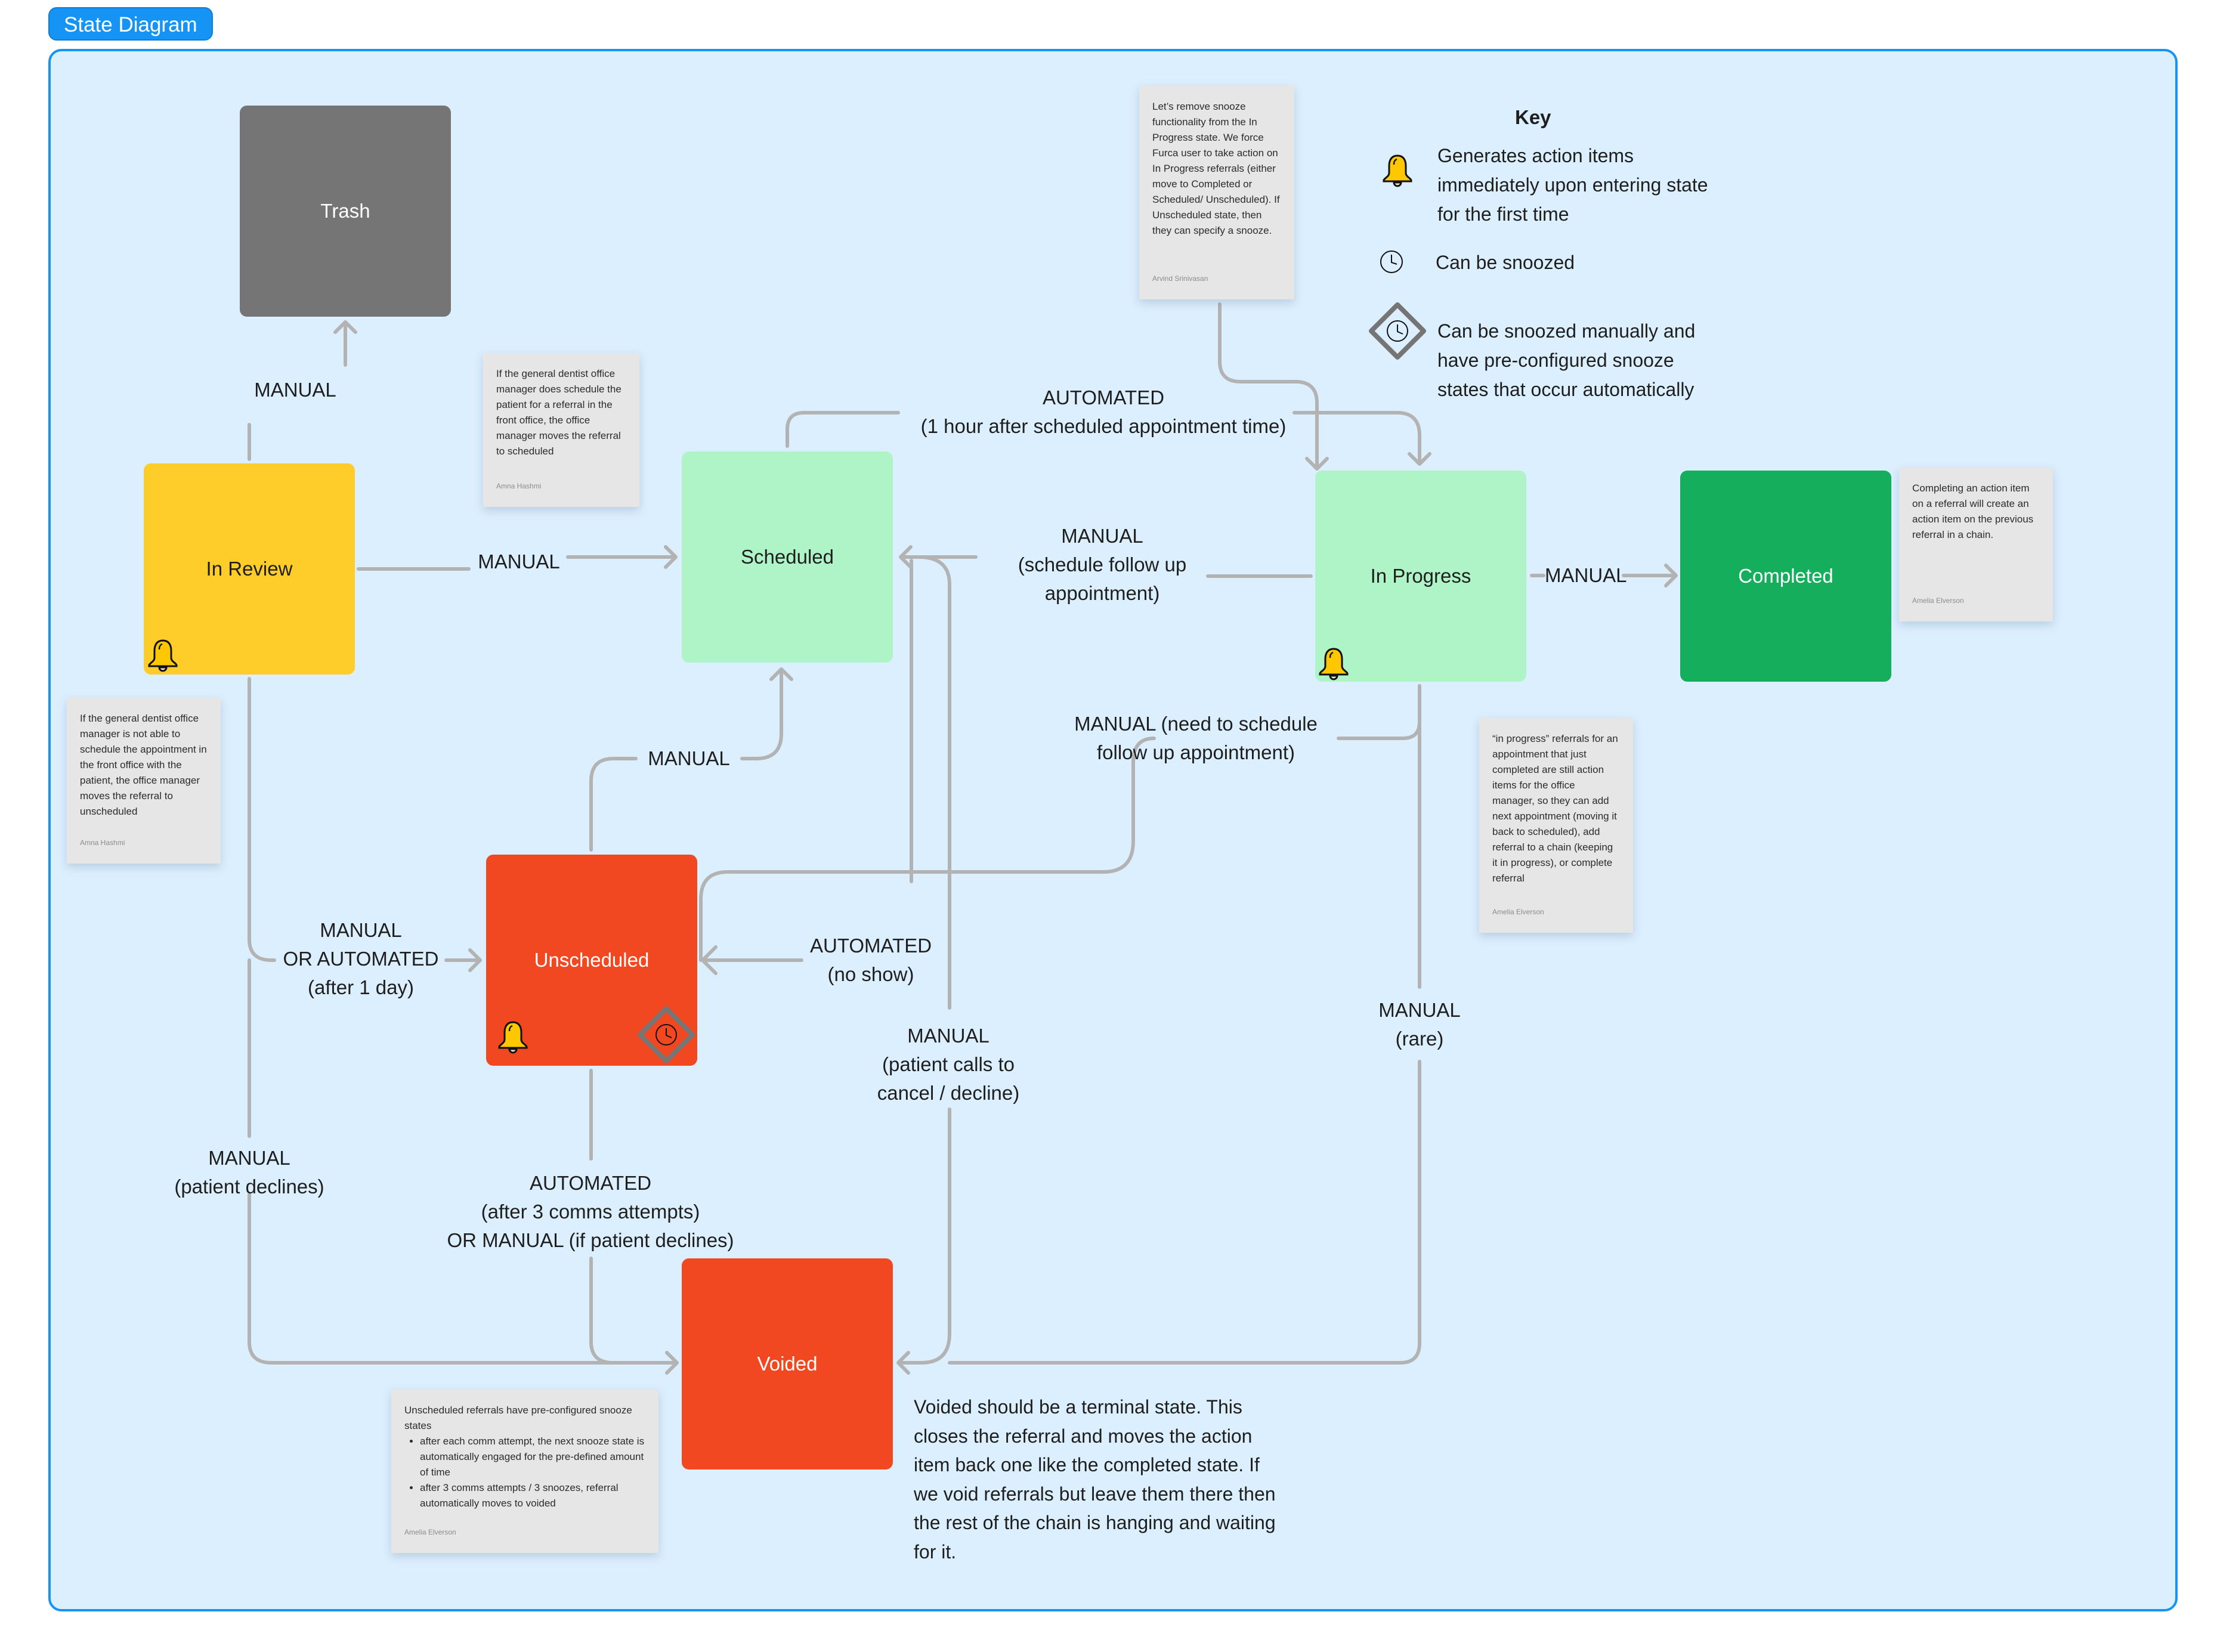  Describe the element at coordinates (361, 959) in the screenshot. I see `edge-label: MANUAL OR AUTOMATED (after 1 day)` at that location.